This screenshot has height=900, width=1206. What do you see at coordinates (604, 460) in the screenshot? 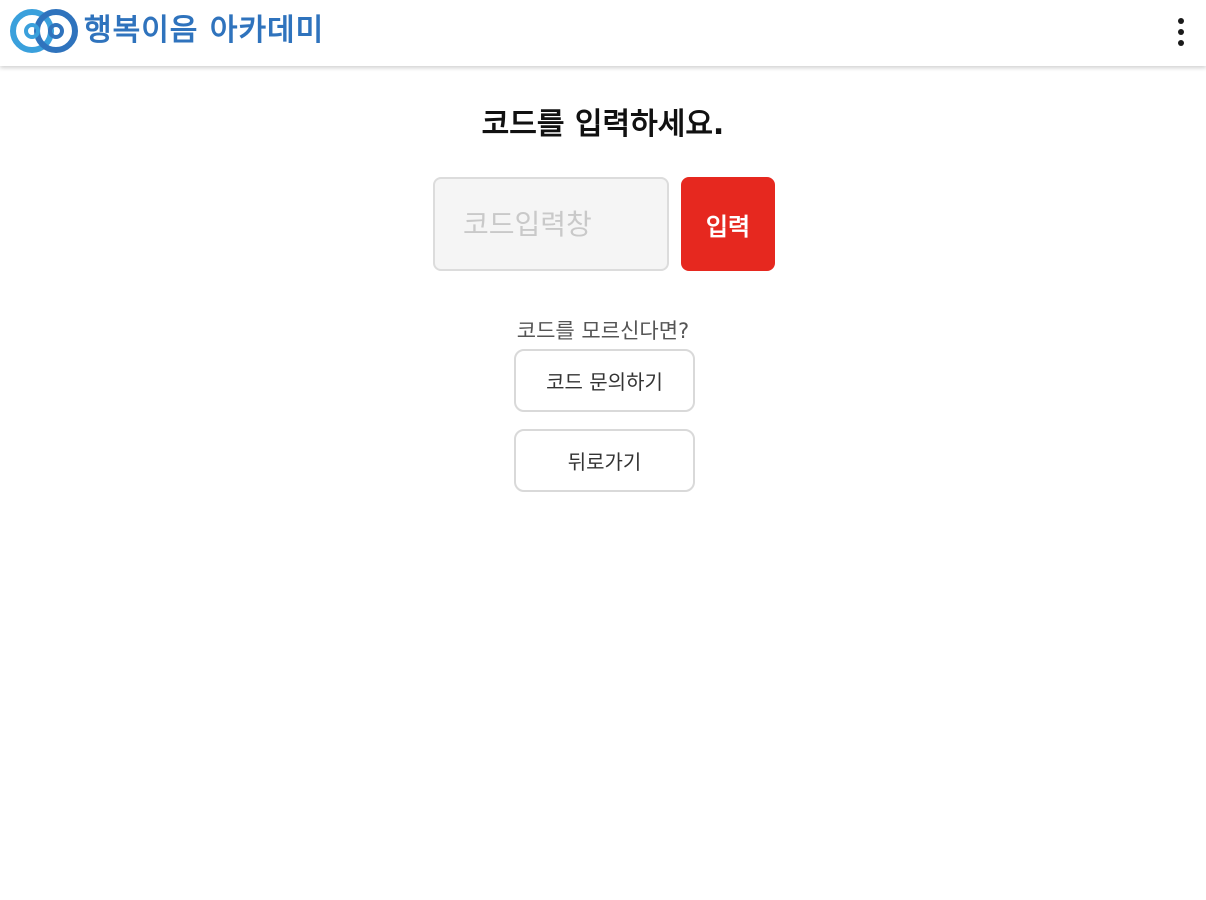
I see `back-button: 뒤로가기` at bounding box center [604, 460].